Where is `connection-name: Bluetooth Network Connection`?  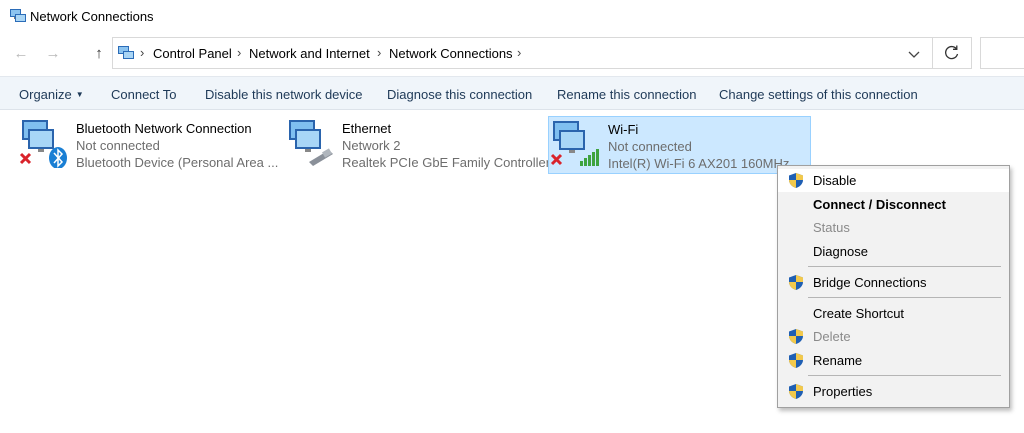 connection-name: Bluetooth Network Connection is located at coordinates (164, 128).